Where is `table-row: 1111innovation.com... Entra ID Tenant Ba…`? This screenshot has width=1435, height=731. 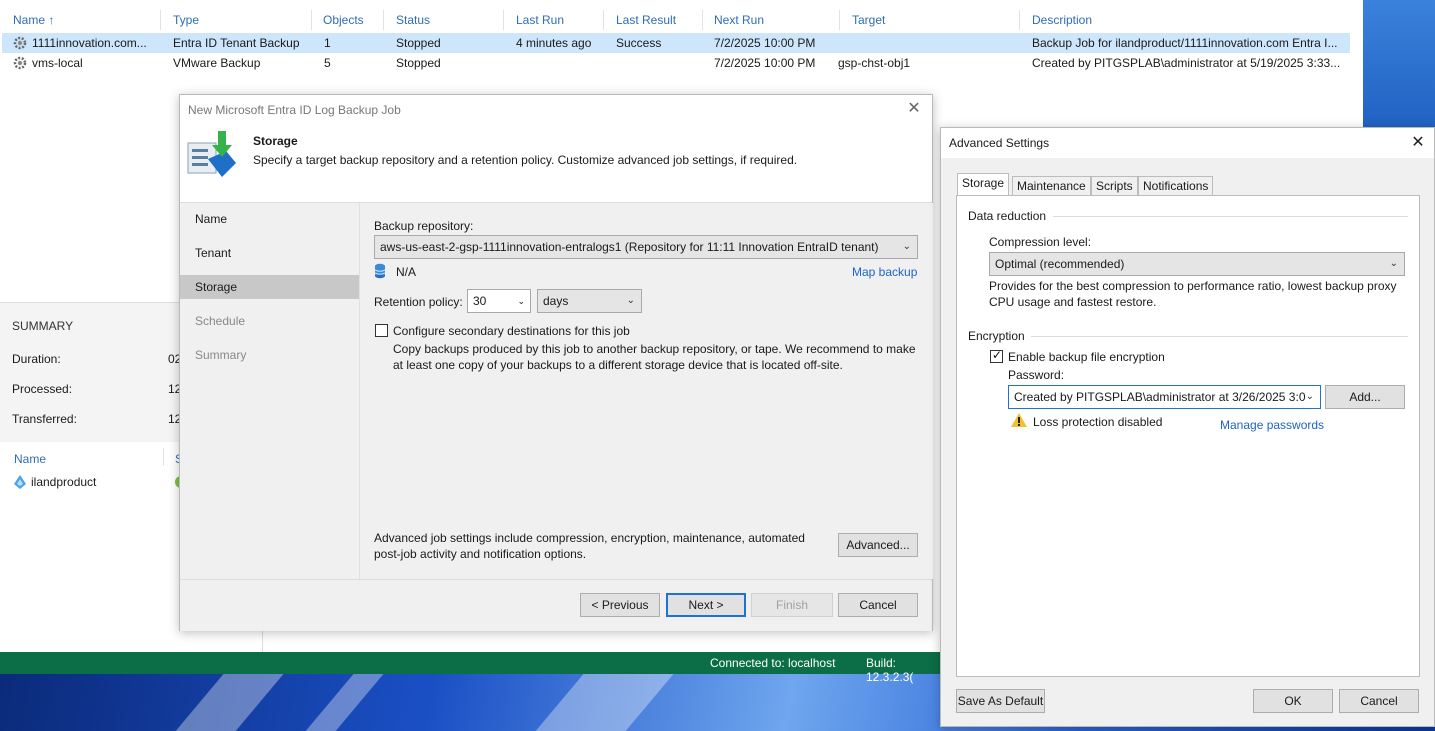 table-row: 1111innovation.com... Entra ID Tenant Ba… is located at coordinates (676, 43).